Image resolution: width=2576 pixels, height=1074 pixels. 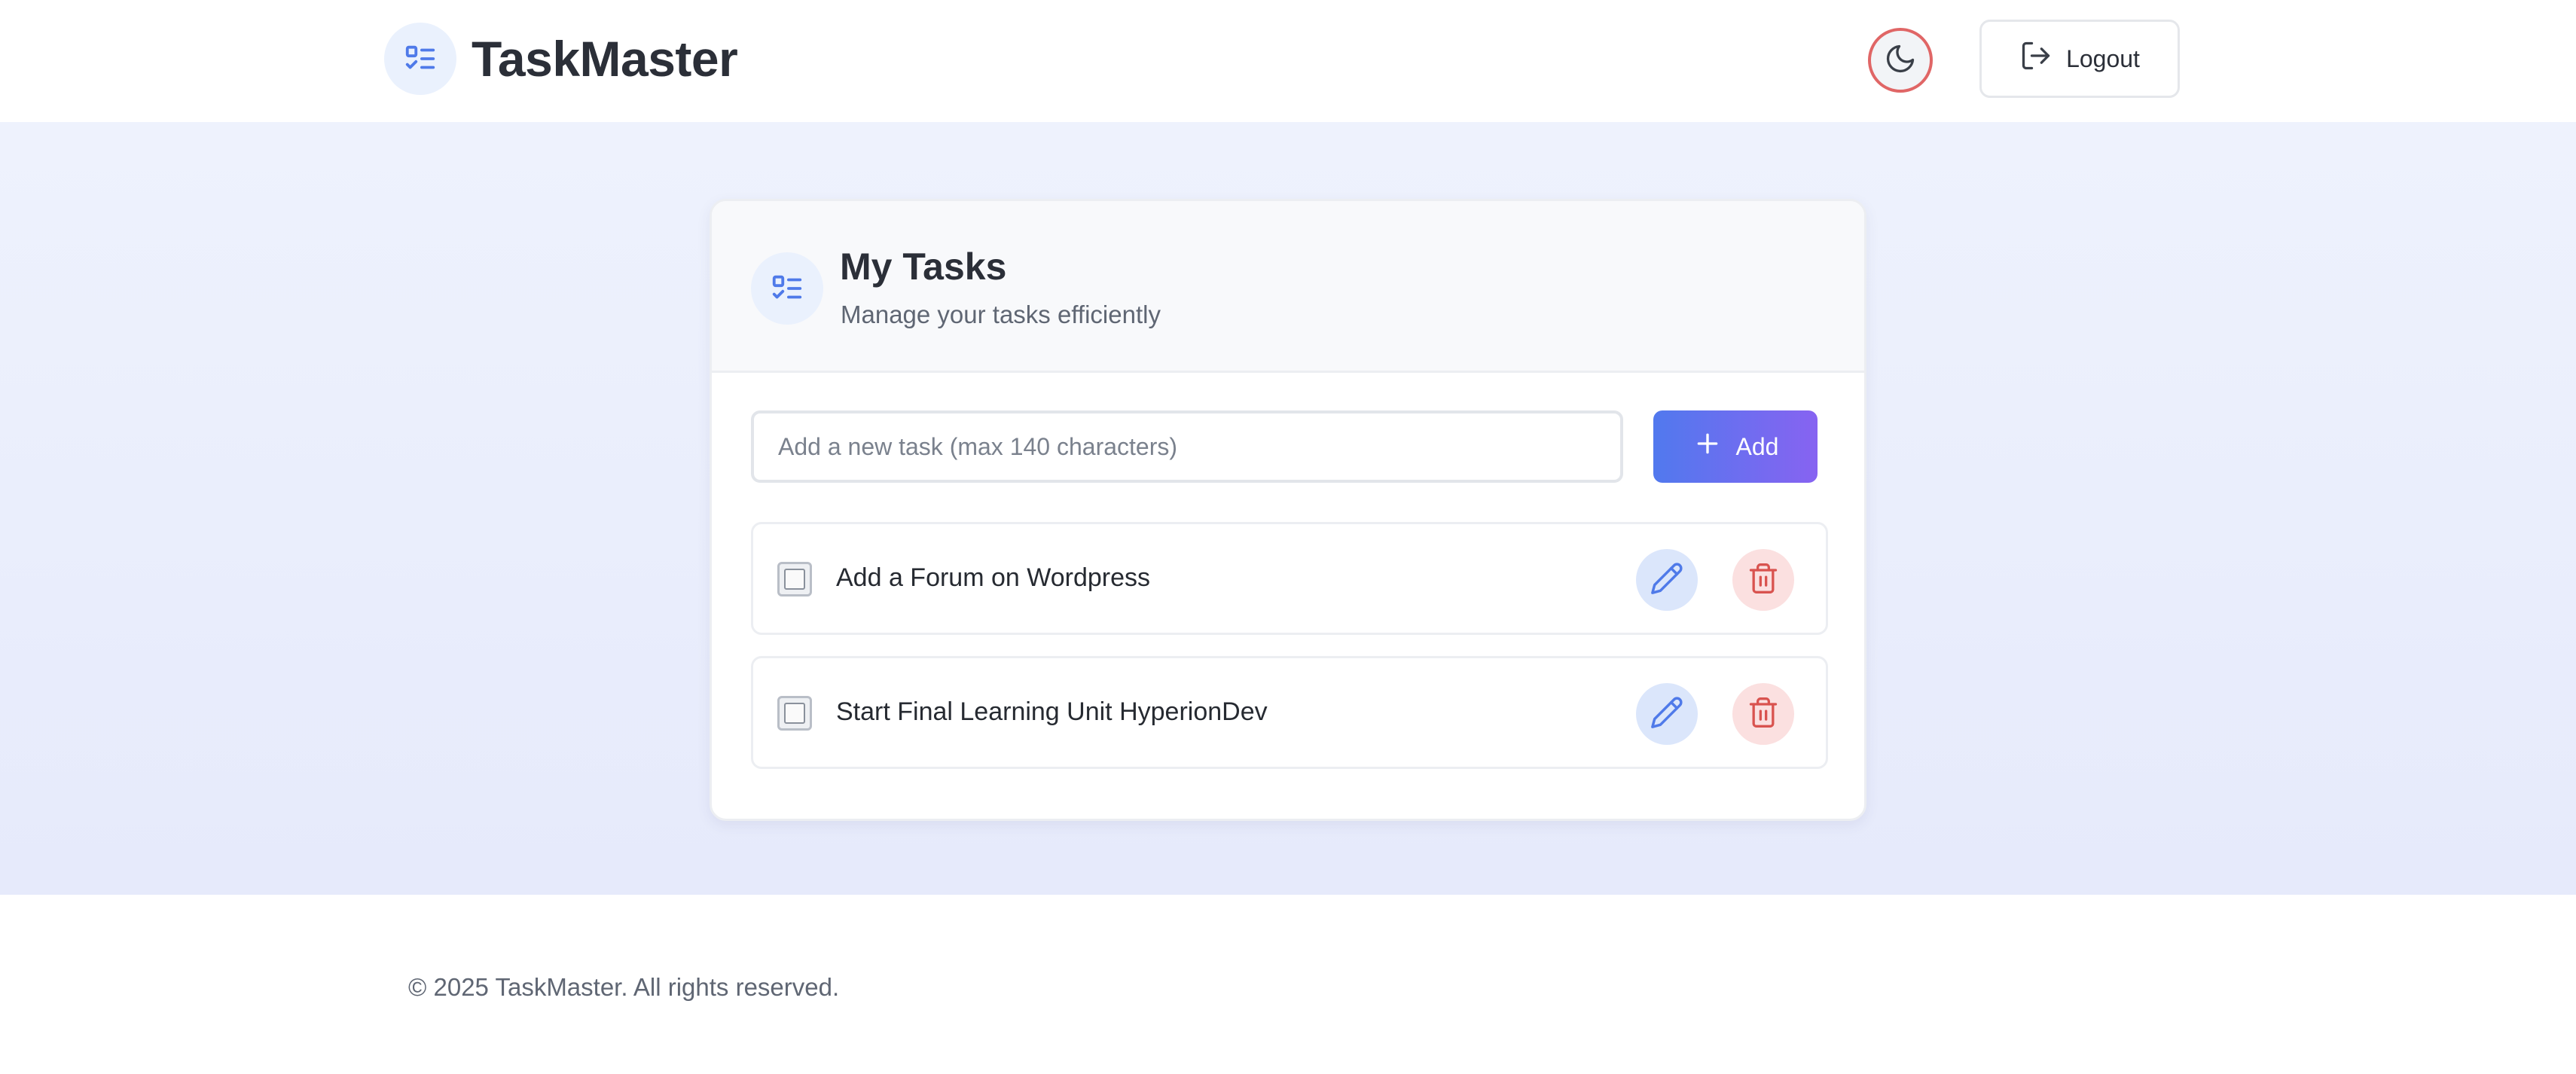 What do you see at coordinates (624, 987) in the screenshot?
I see `footer-copyright: © 2025 TaskMaster. All rights reserved.` at bounding box center [624, 987].